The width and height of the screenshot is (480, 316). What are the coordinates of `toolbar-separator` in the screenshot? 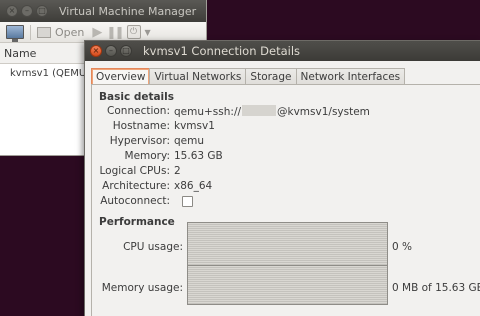 It's located at (30, 32).